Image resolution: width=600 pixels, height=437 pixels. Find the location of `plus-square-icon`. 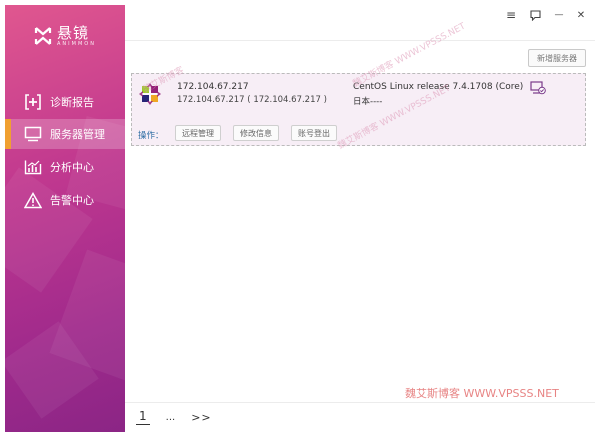

plus-square-icon is located at coordinates (33, 102).